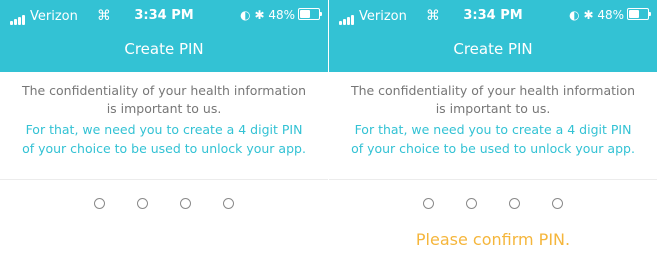  I want to click on confirm-pin-prompt: Please confirm PIN., so click(493, 239).